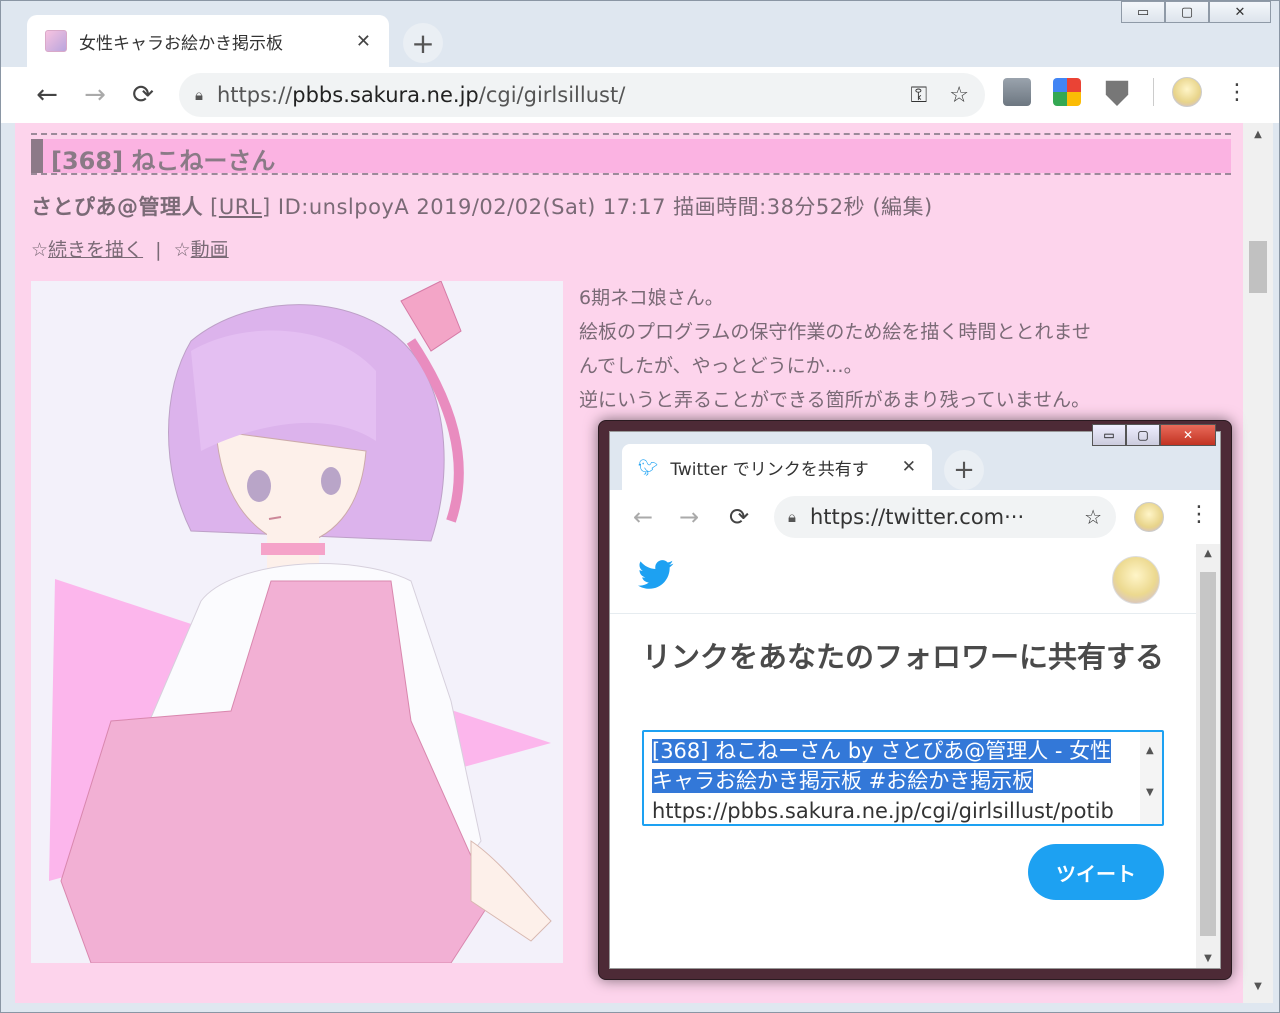  I want to click on textarea-down-icon: ▼, so click(1150, 793).